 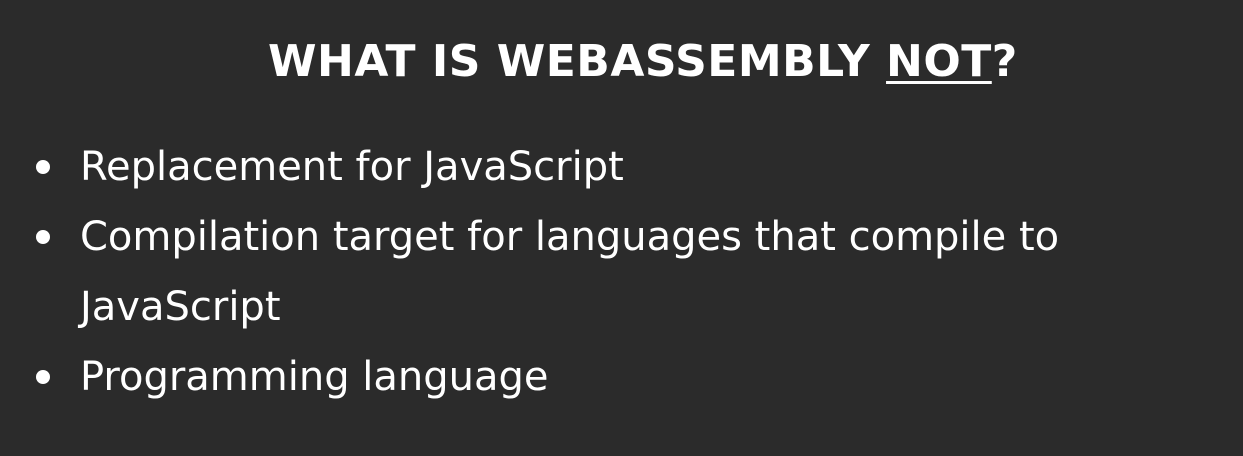 What do you see at coordinates (629, 377) in the screenshot?
I see `bullet-item: Programming language` at bounding box center [629, 377].